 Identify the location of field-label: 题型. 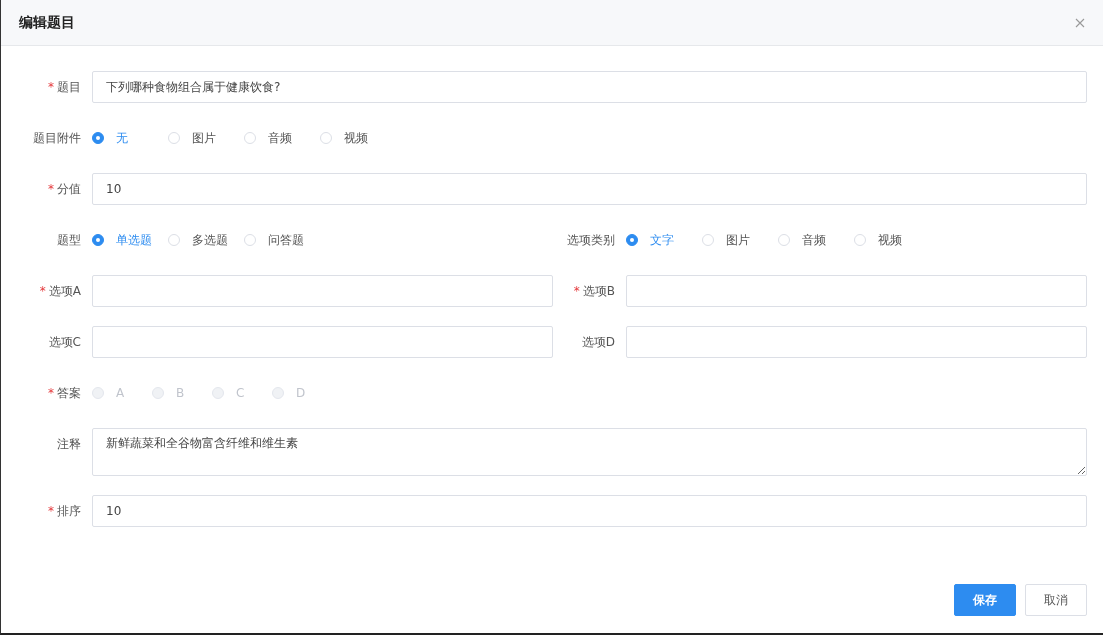
(69, 239).